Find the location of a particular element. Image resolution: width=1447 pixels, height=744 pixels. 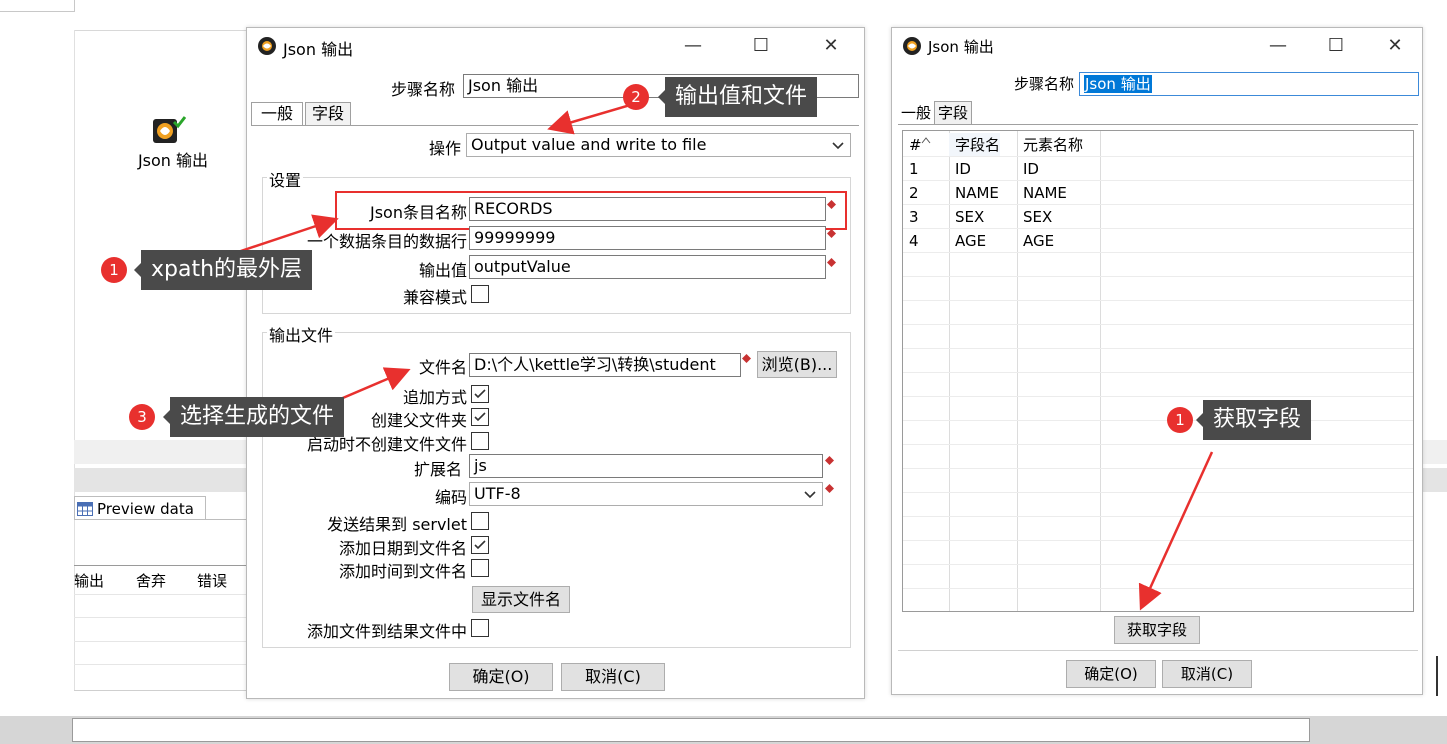

annotation-callout: xpath的最外层 is located at coordinates (223, 270).